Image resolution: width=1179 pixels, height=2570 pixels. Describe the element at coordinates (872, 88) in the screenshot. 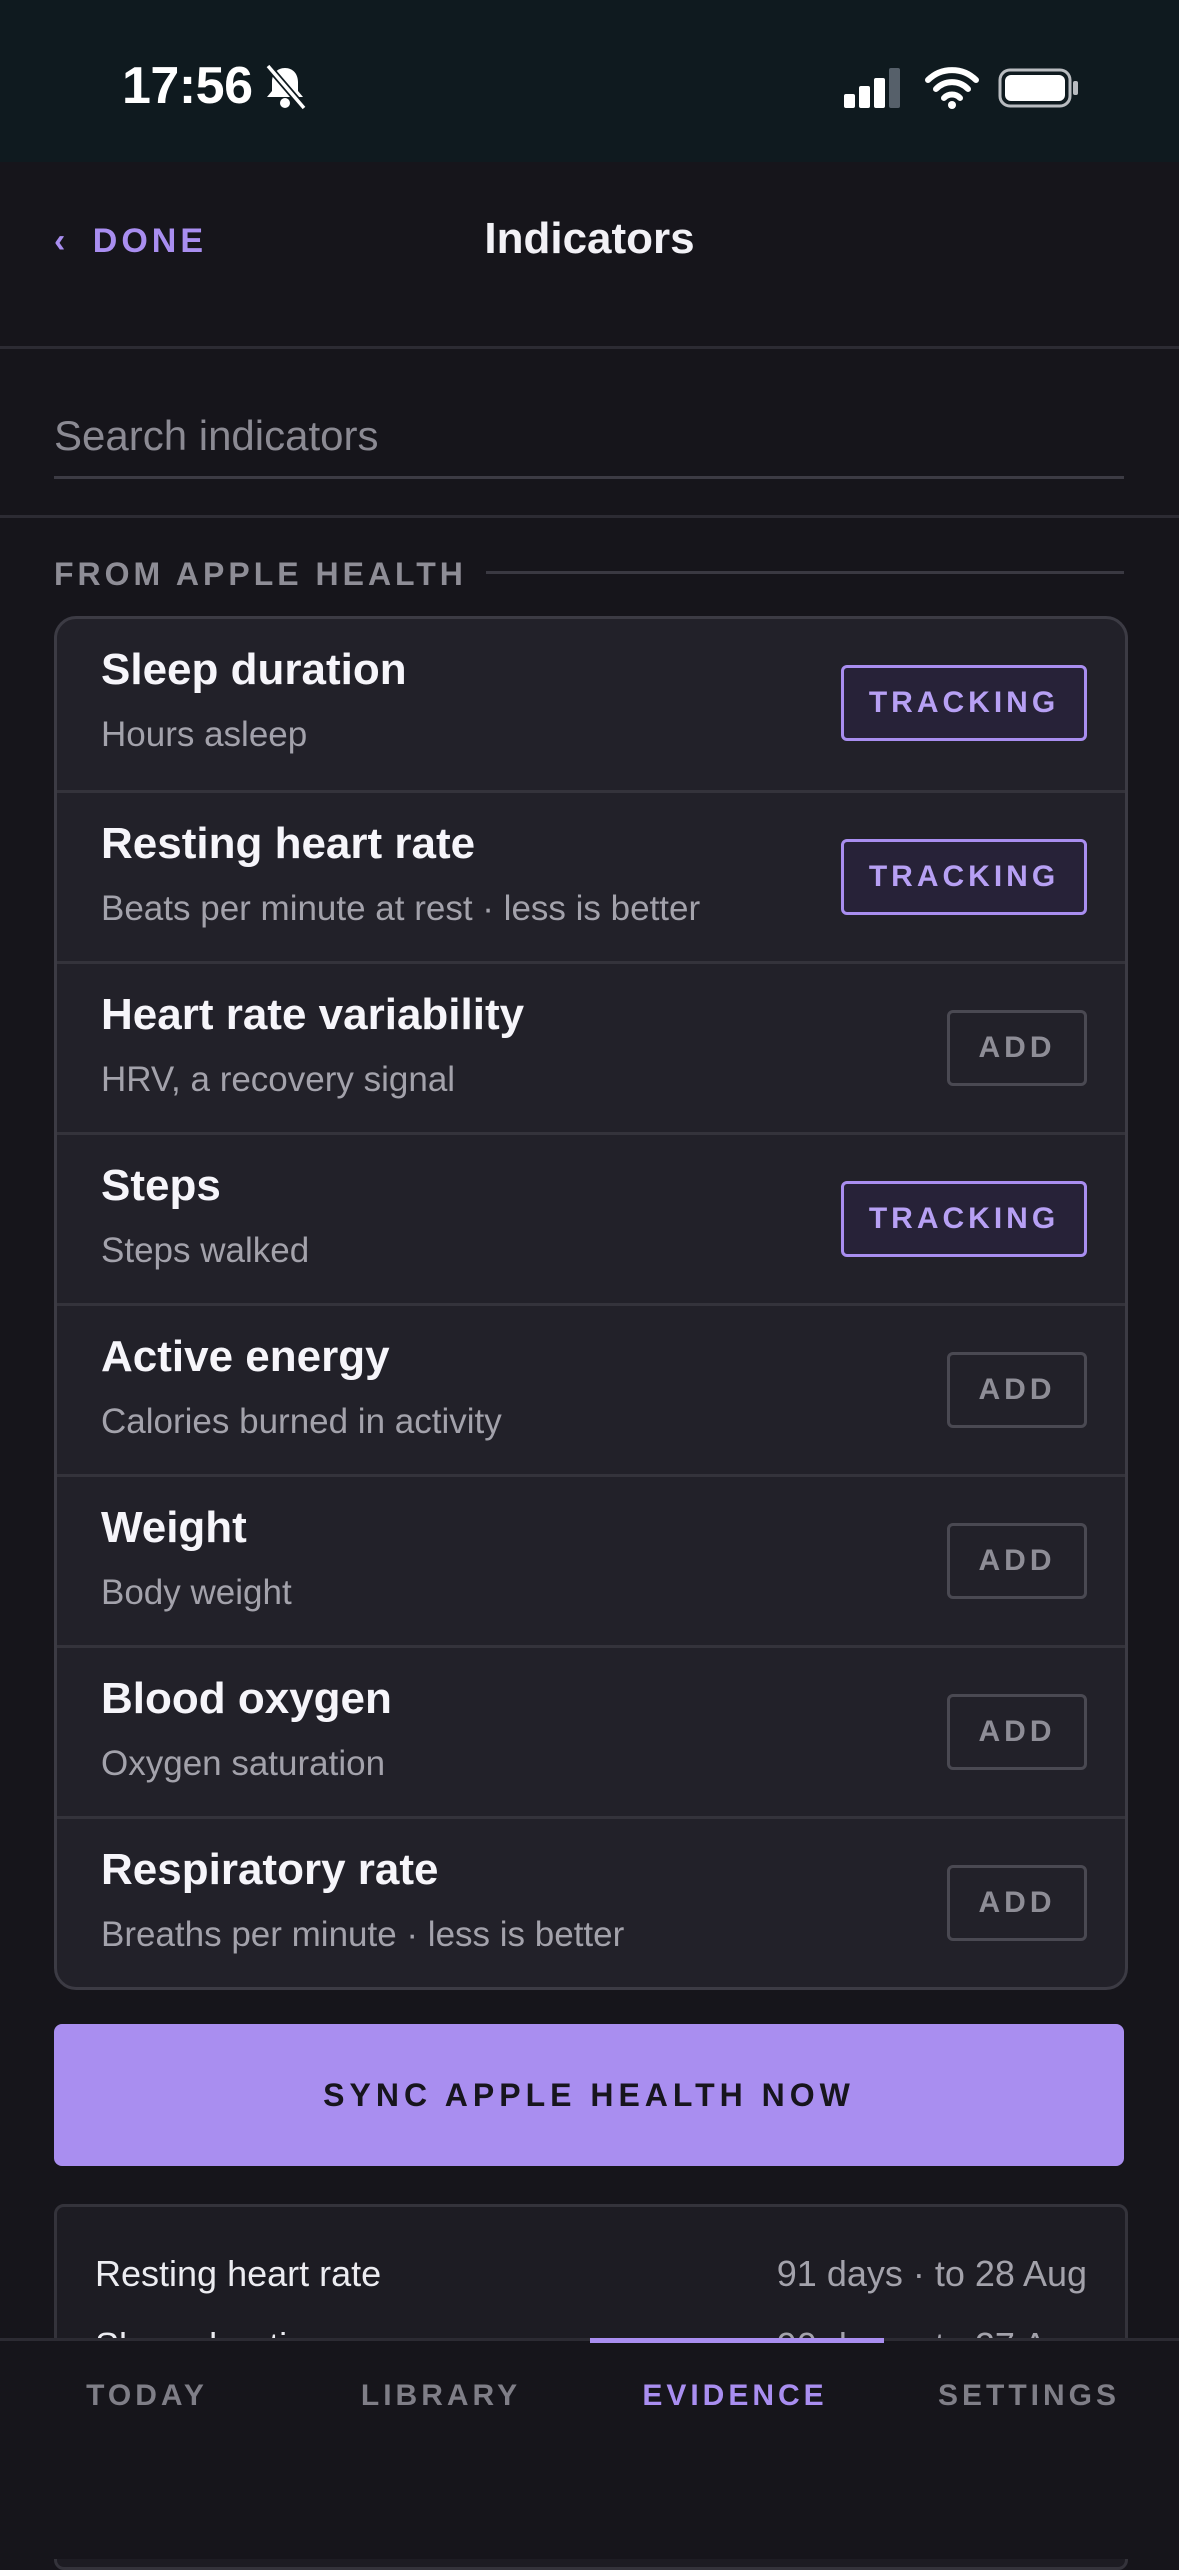

I see `cellular-signal-icon` at that location.